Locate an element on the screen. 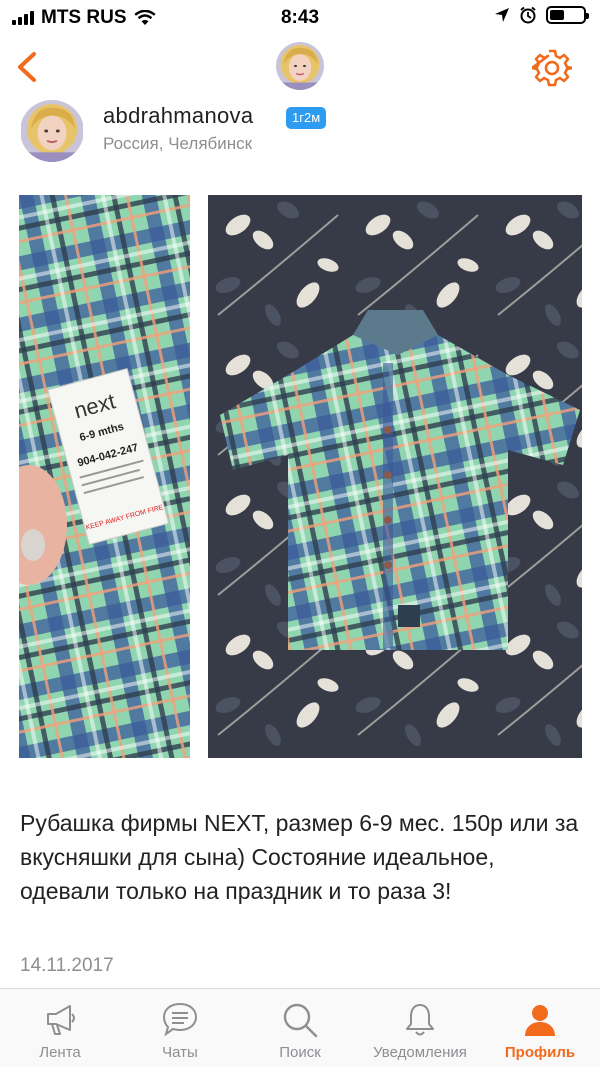 The height and width of the screenshot is (1067, 600). chat-bubble-icon is located at coordinates (180, 1019).